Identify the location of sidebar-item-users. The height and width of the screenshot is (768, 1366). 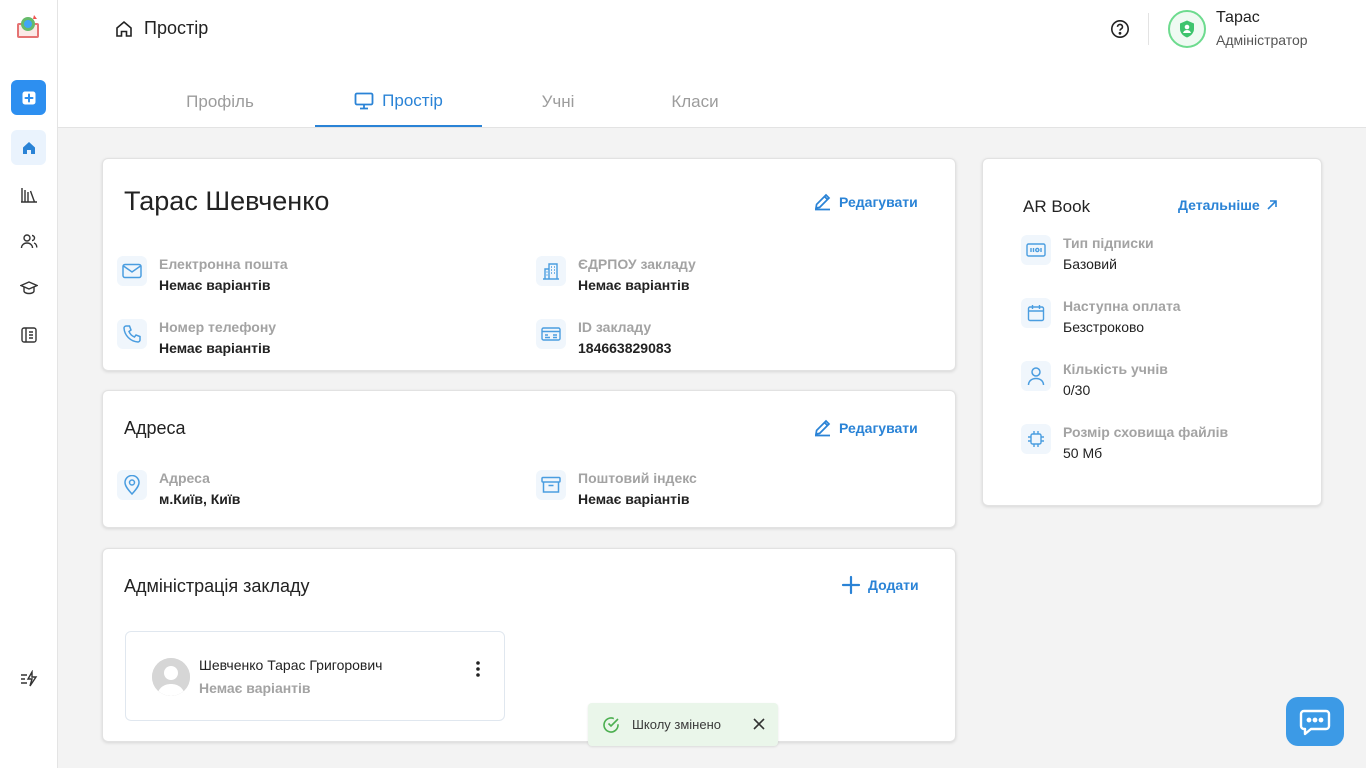
(28, 240).